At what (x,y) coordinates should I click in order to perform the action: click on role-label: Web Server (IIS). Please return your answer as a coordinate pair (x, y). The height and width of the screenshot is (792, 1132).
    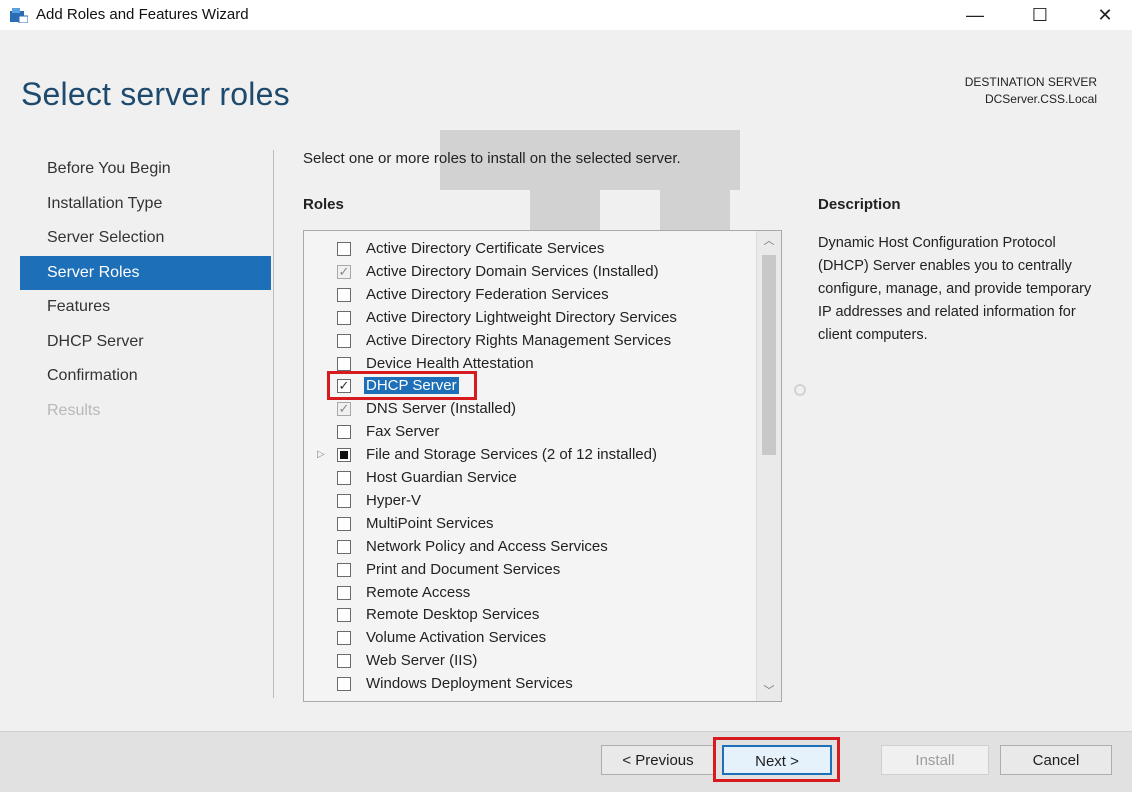
    Looking at the image, I should click on (421, 660).